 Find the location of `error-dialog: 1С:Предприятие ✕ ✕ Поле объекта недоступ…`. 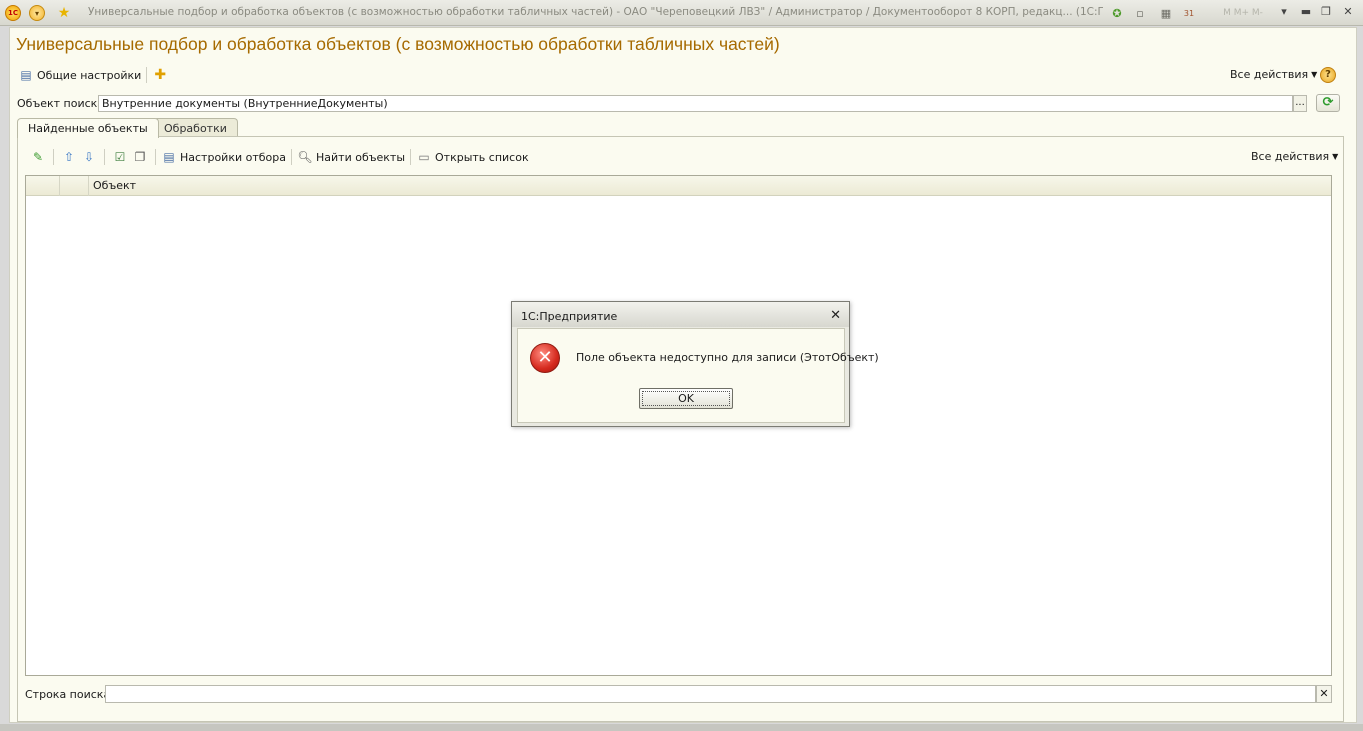

error-dialog: 1С:Предприятие ✕ ✕ Поле объекта недоступ… is located at coordinates (695, 364).